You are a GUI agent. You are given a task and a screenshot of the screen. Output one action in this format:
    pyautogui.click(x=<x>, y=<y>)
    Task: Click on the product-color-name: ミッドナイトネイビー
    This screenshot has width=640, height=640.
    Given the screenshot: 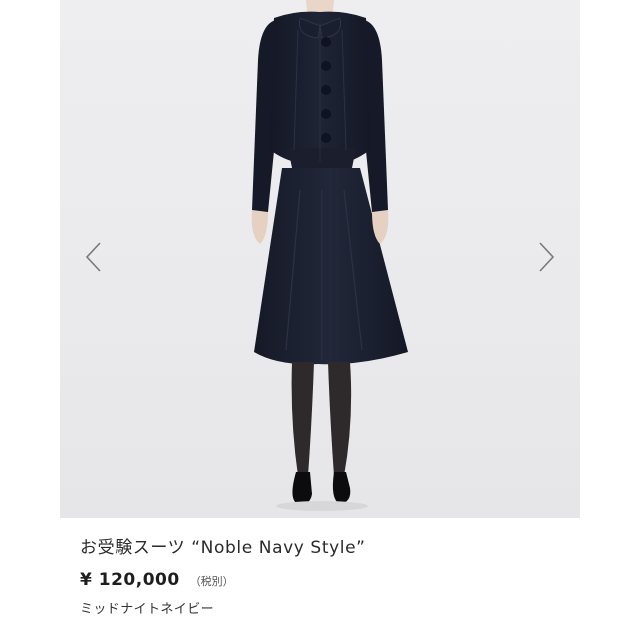 What is the action you would take?
    pyautogui.click(x=147, y=609)
    